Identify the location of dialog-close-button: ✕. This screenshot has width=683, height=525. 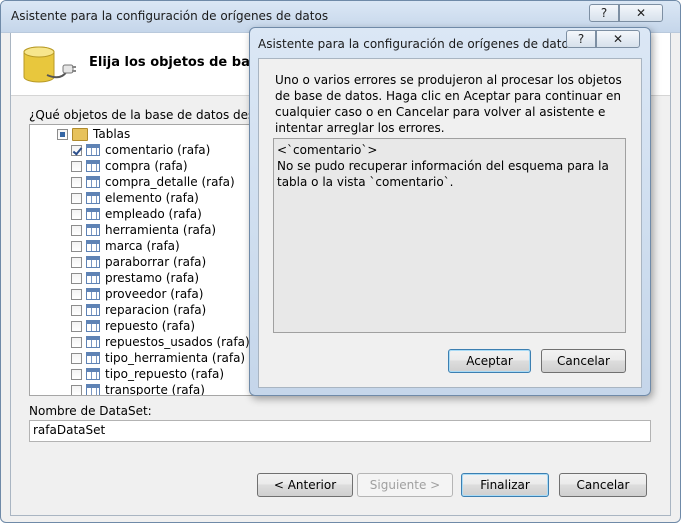
(618, 39).